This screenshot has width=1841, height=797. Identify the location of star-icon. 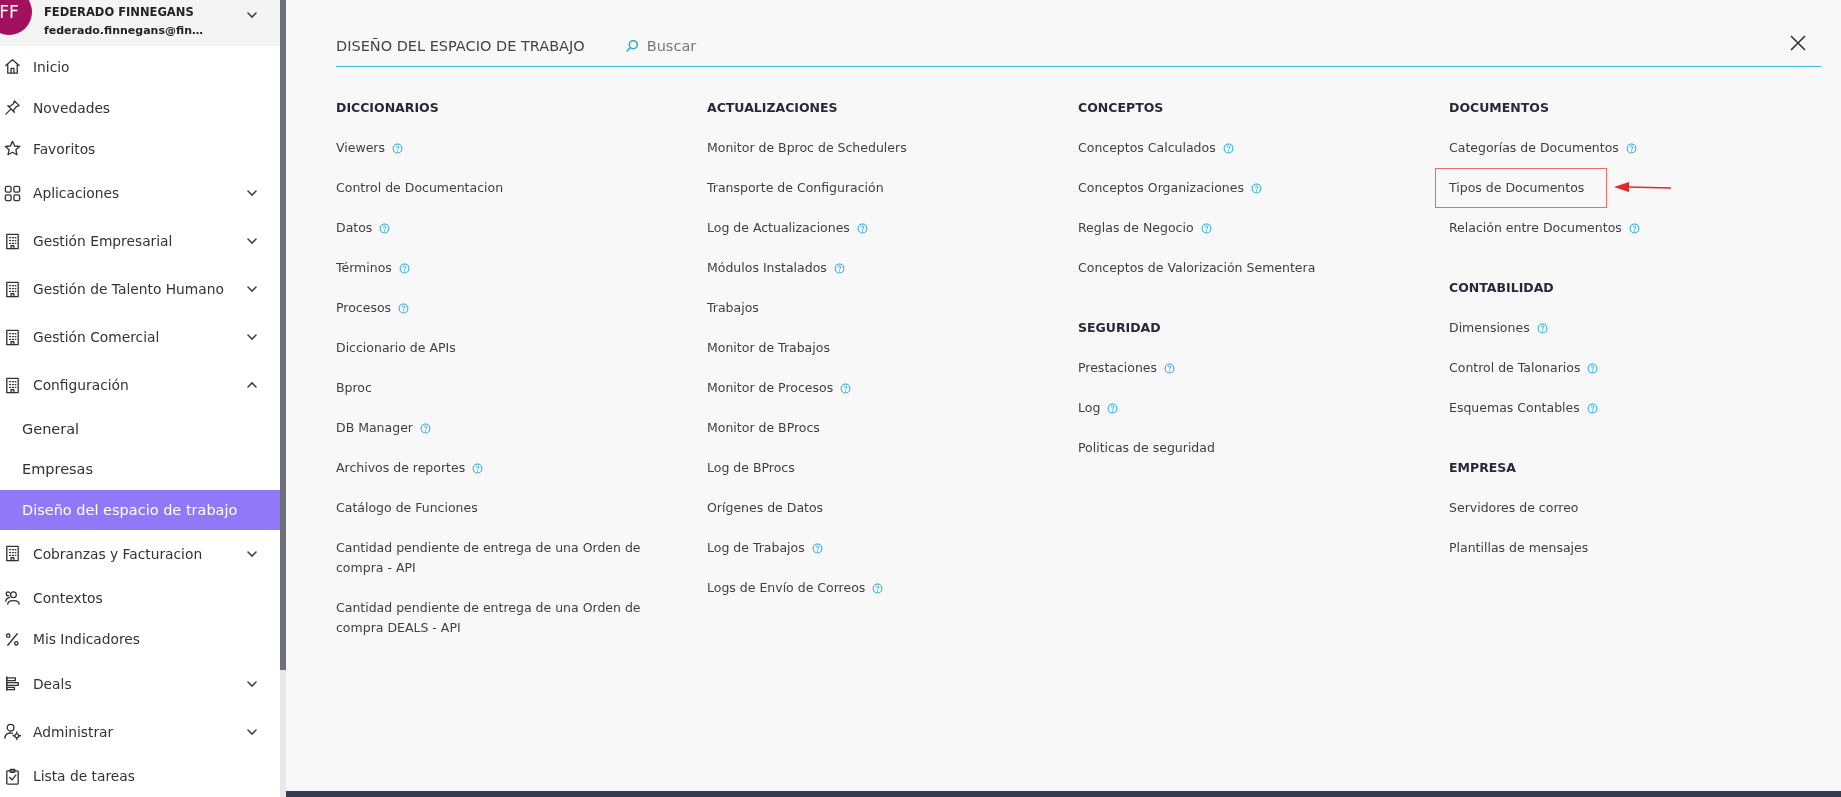
(12, 148).